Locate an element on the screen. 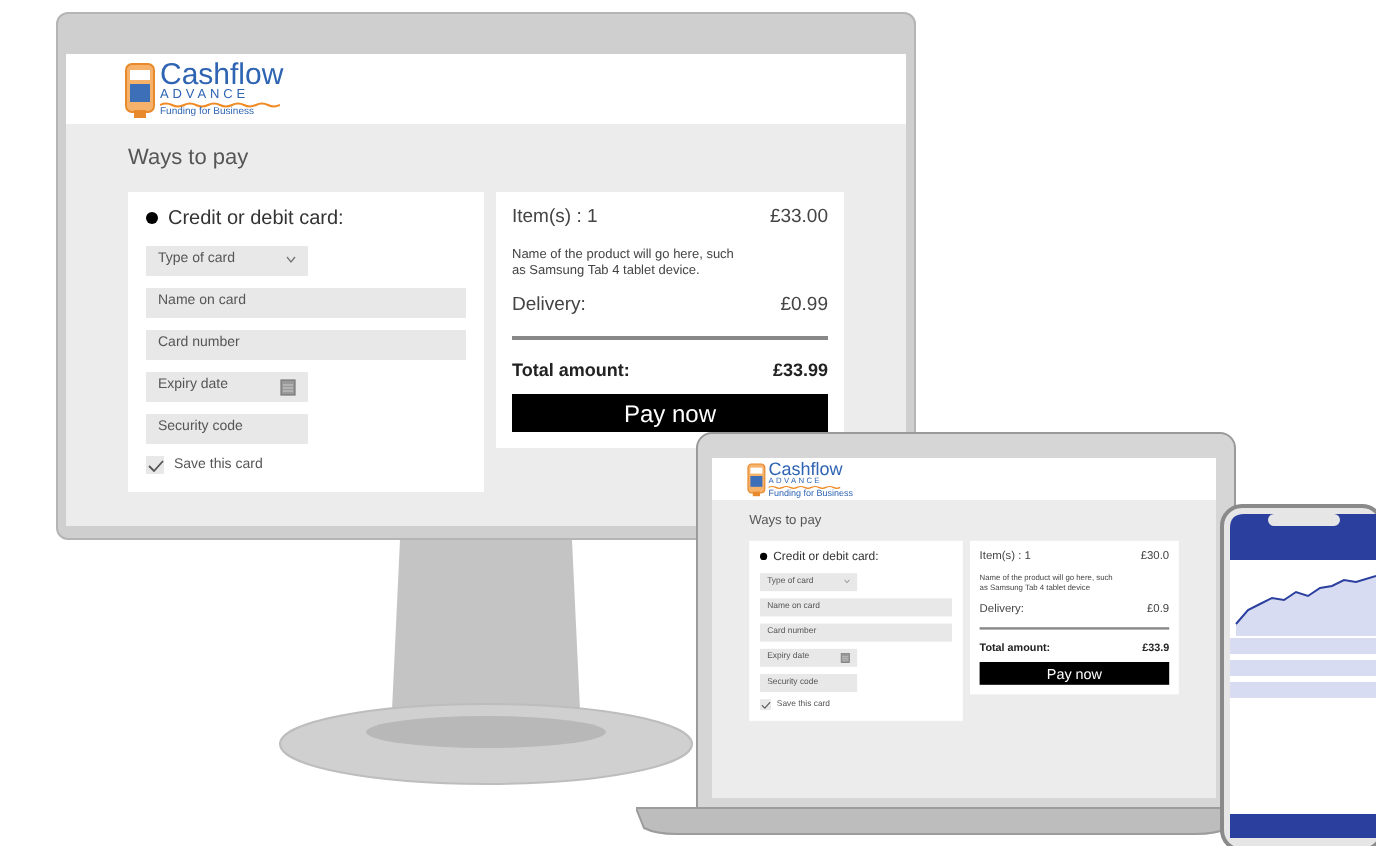 Image resolution: width=1376 pixels, height=846 pixels. option-label: Credit or debit card: is located at coordinates (256, 219).